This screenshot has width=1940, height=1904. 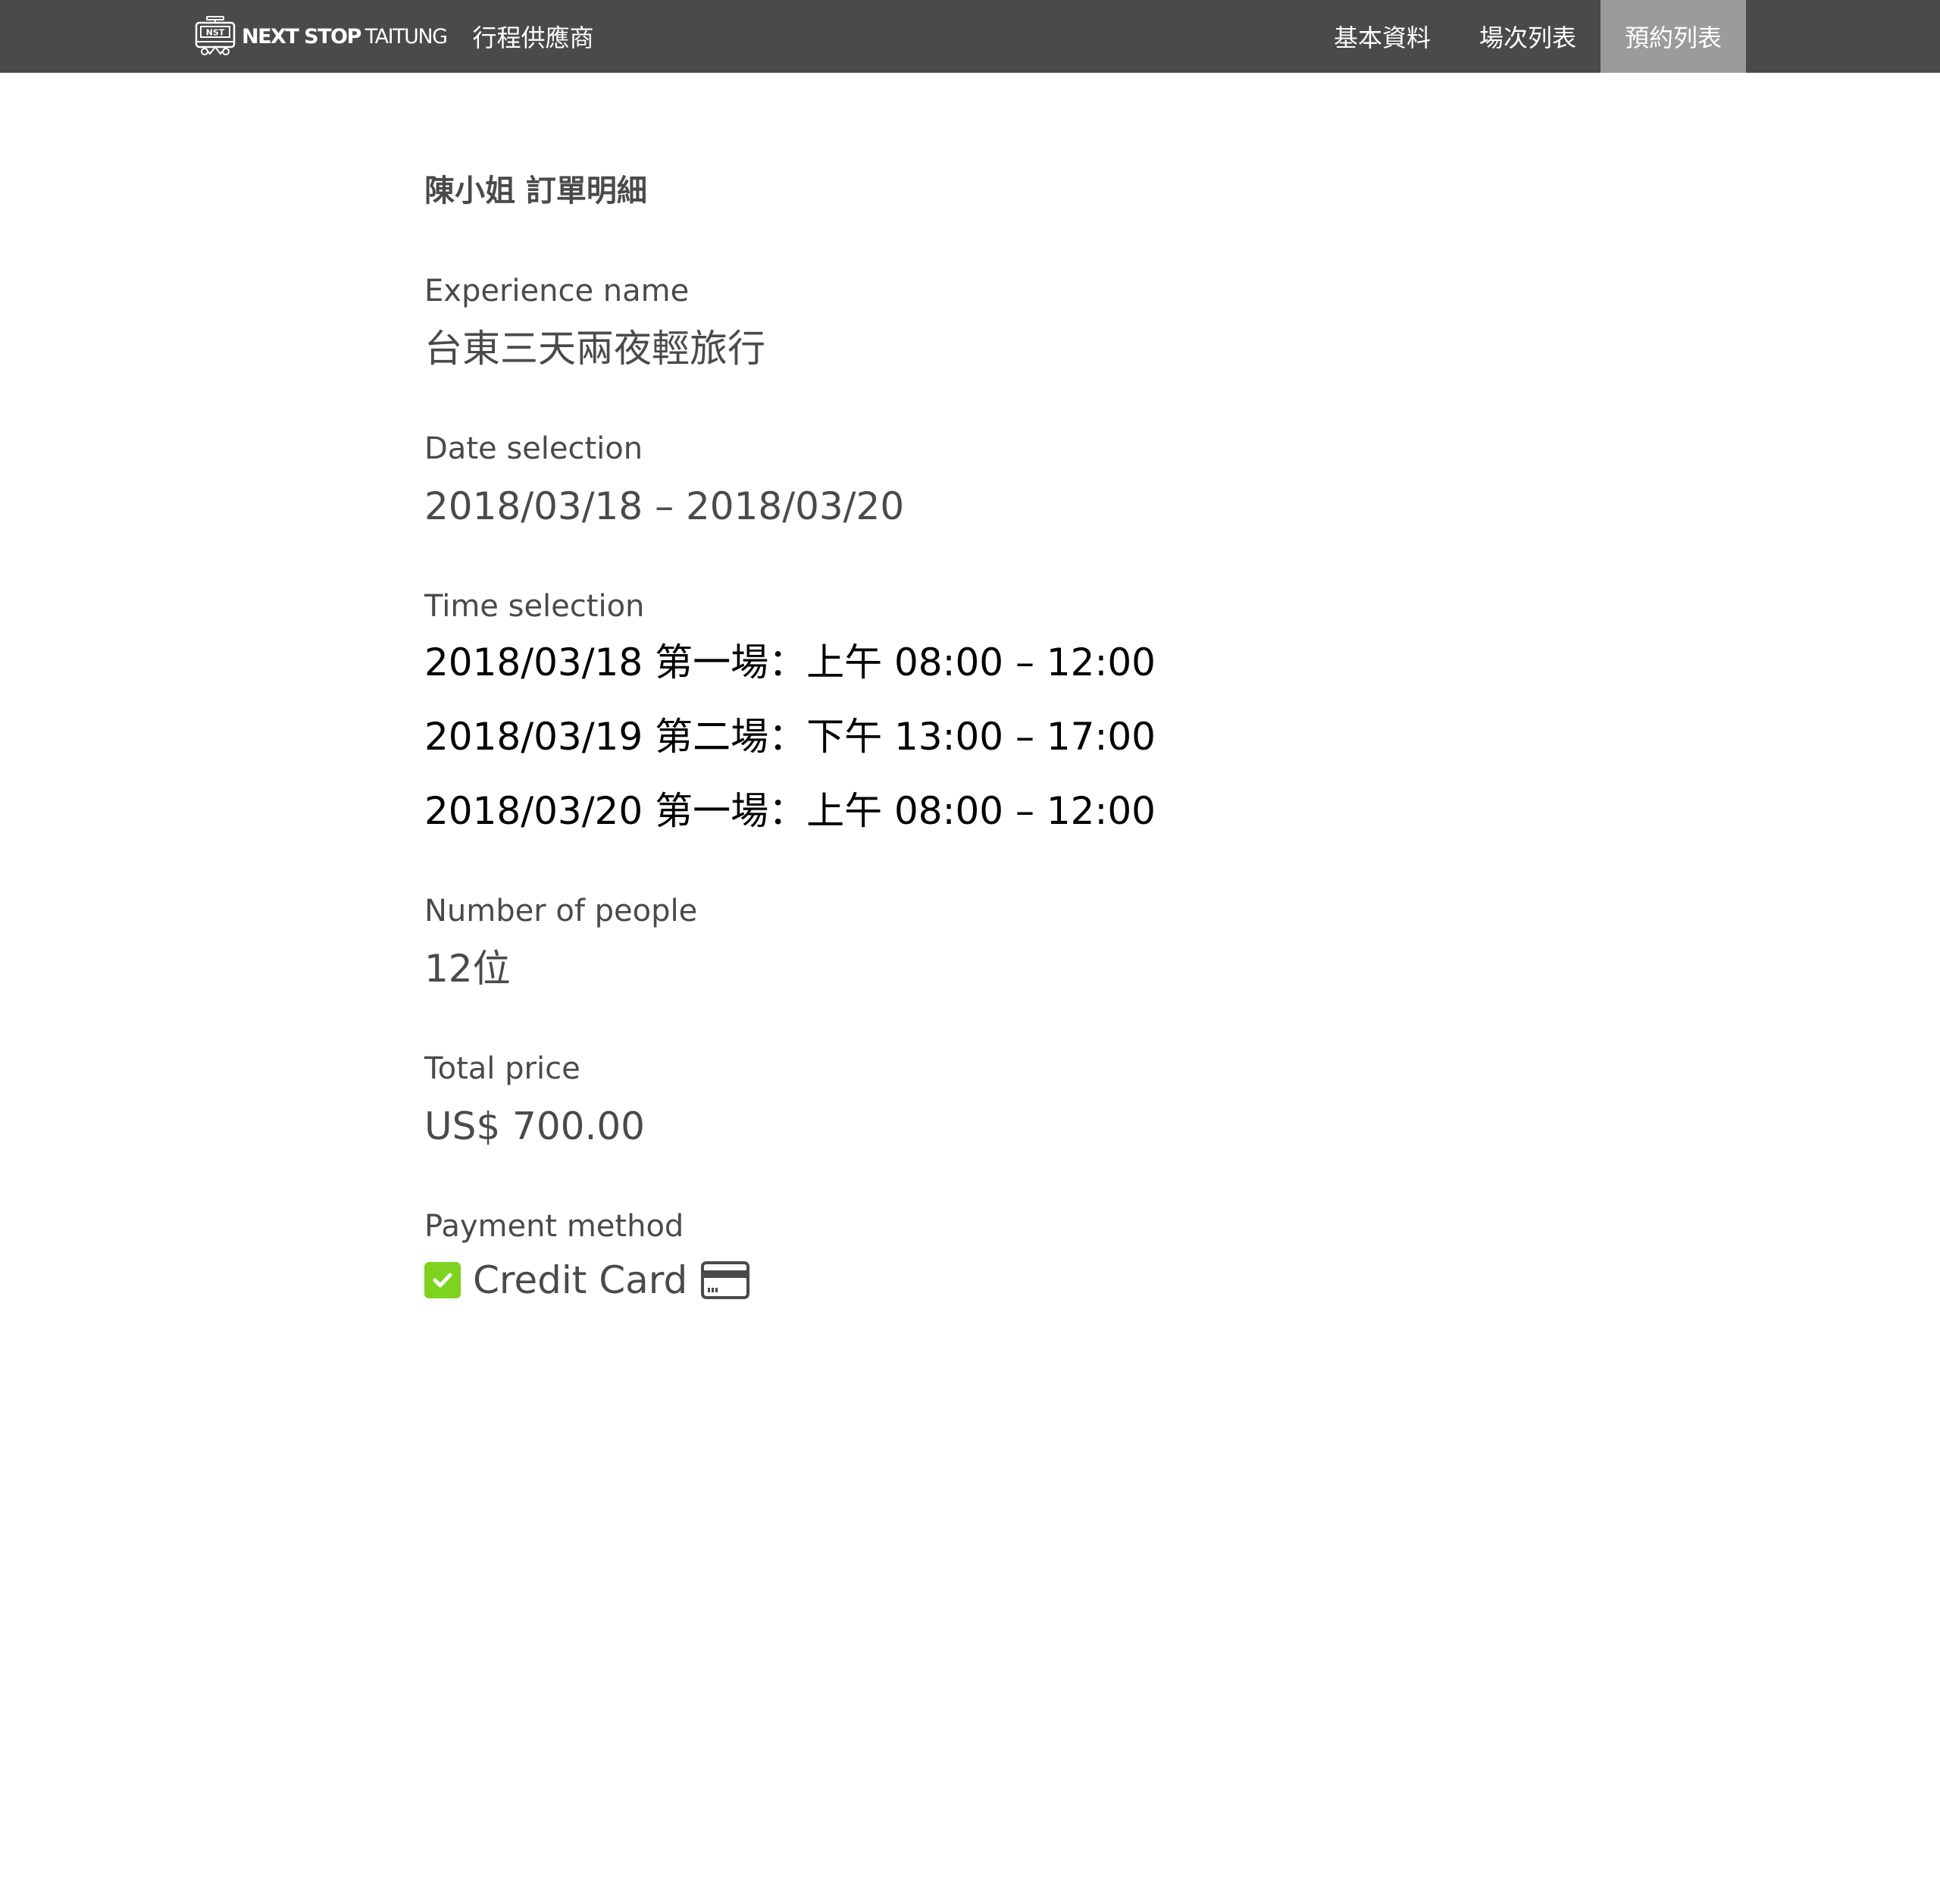 I want to click on payment-value: Credit Card, so click(x=580, y=1280).